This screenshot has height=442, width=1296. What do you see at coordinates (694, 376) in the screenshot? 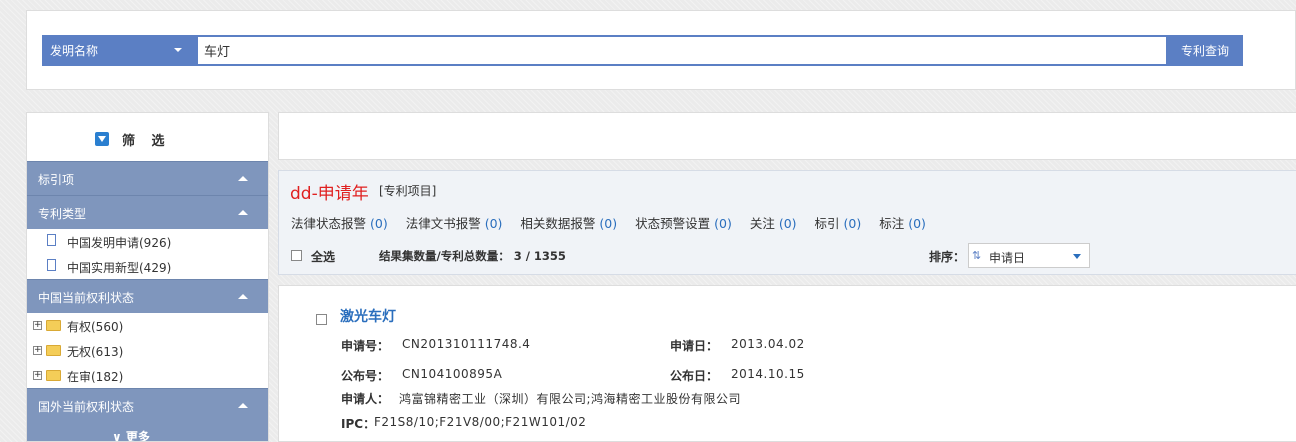
I see `pub-date-label: 公布日：` at bounding box center [694, 376].